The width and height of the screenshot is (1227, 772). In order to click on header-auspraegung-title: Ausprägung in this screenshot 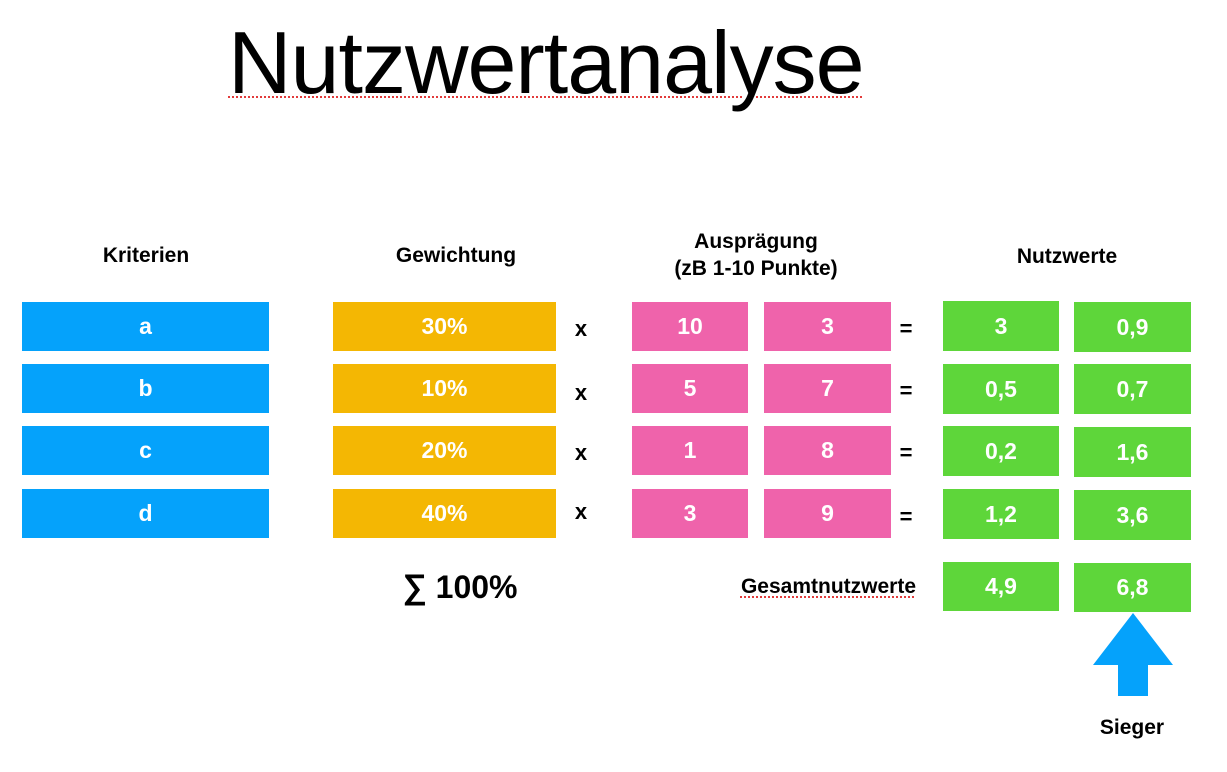, I will do `click(756, 241)`.